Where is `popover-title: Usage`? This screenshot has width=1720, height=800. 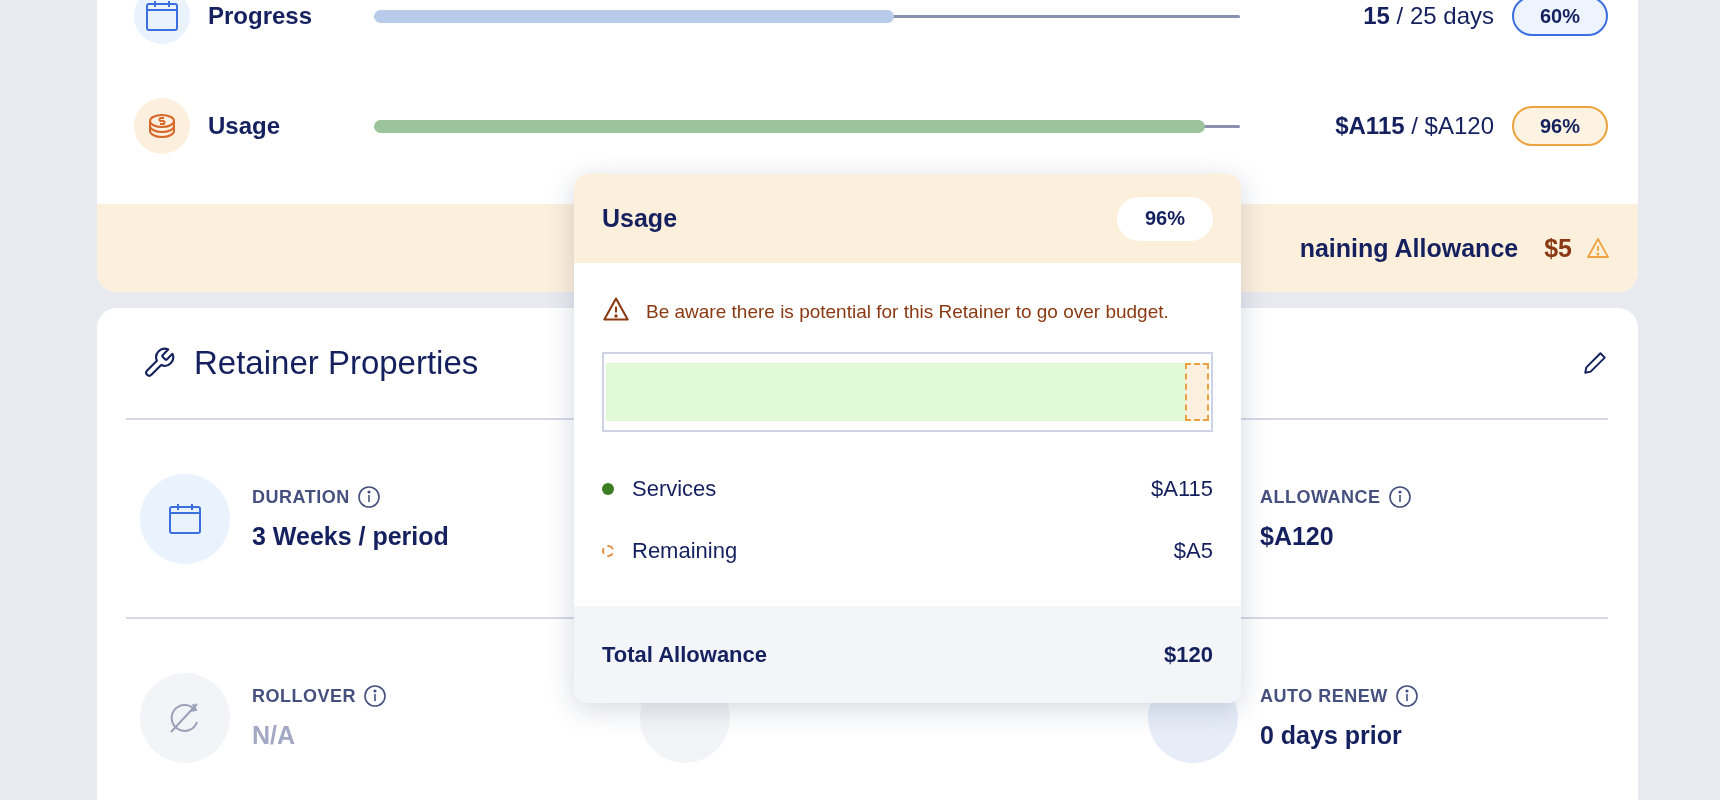
popover-title: Usage is located at coordinates (640, 218).